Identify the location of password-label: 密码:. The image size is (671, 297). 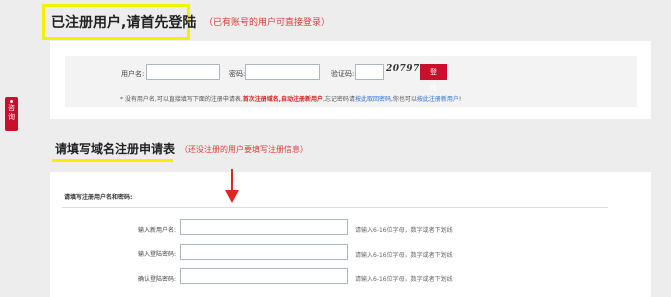
(237, 74).